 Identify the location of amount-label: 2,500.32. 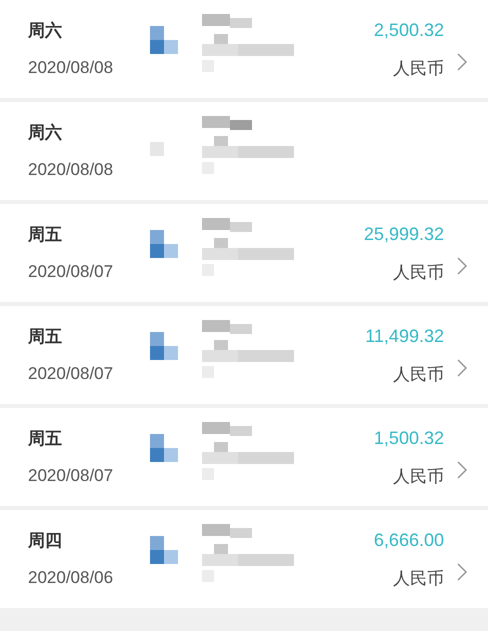
(409, 30).